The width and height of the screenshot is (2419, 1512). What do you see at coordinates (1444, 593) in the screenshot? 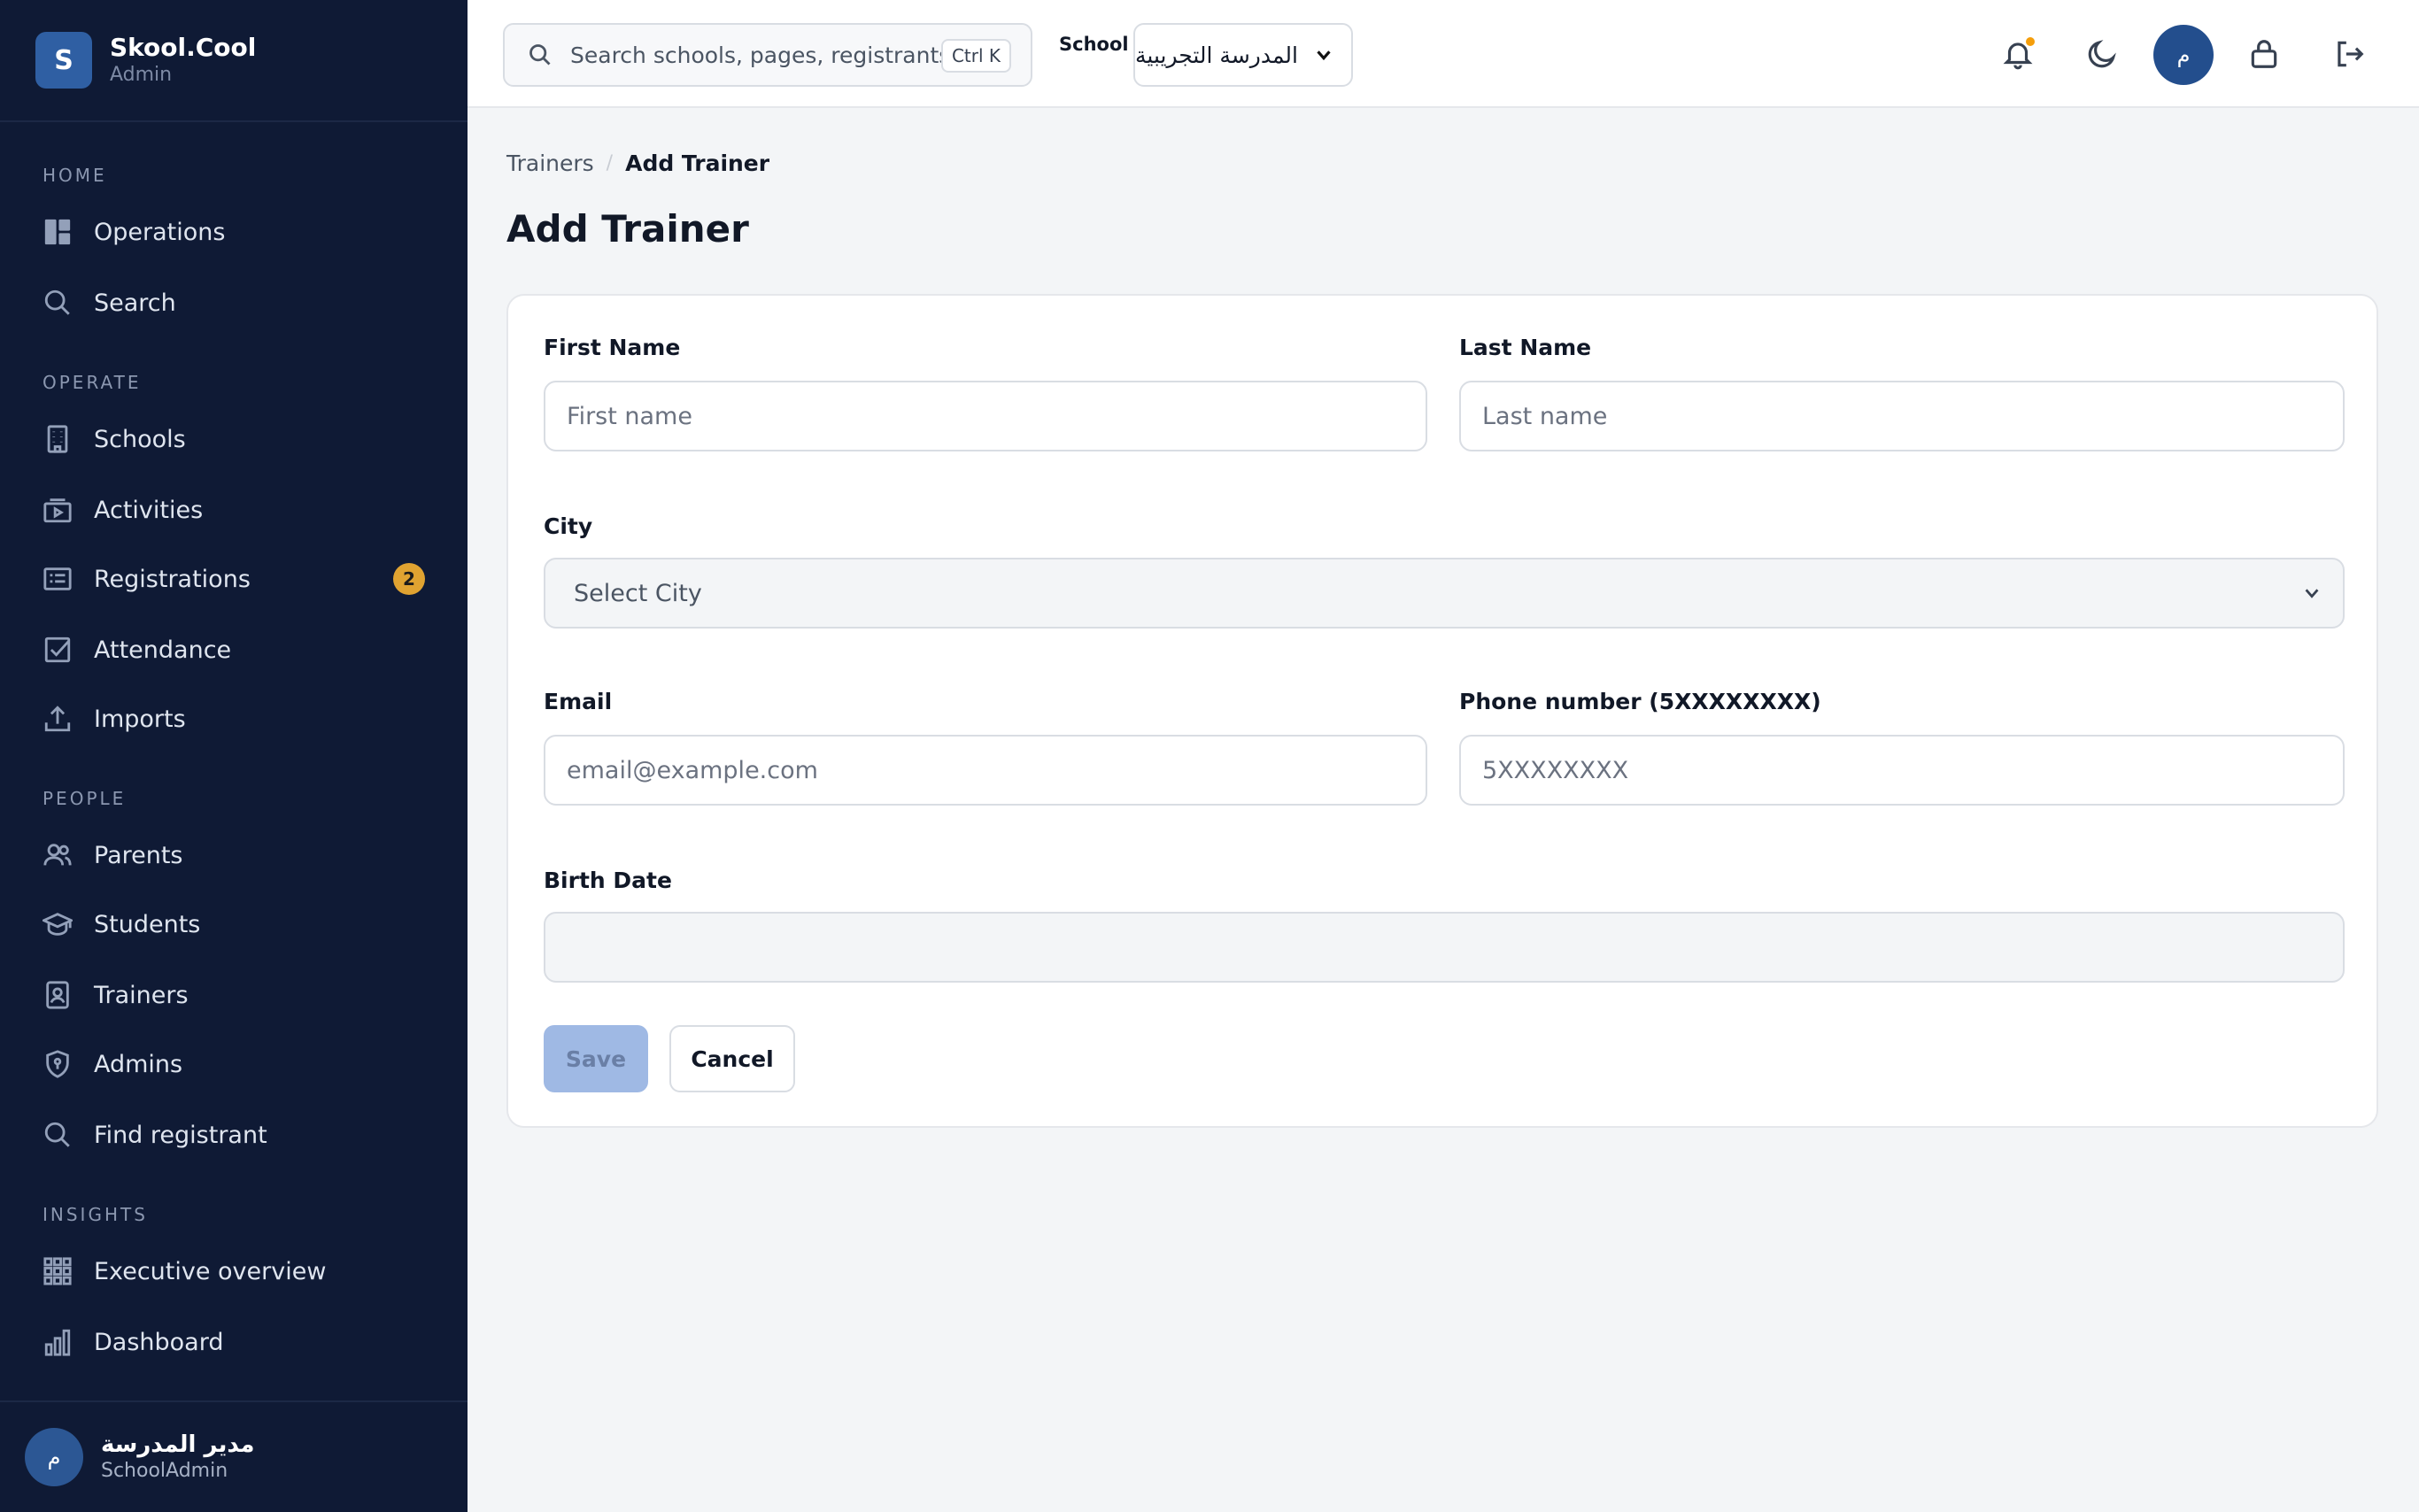
I see `city-select: Select City` at bounding box center [1444, 593].